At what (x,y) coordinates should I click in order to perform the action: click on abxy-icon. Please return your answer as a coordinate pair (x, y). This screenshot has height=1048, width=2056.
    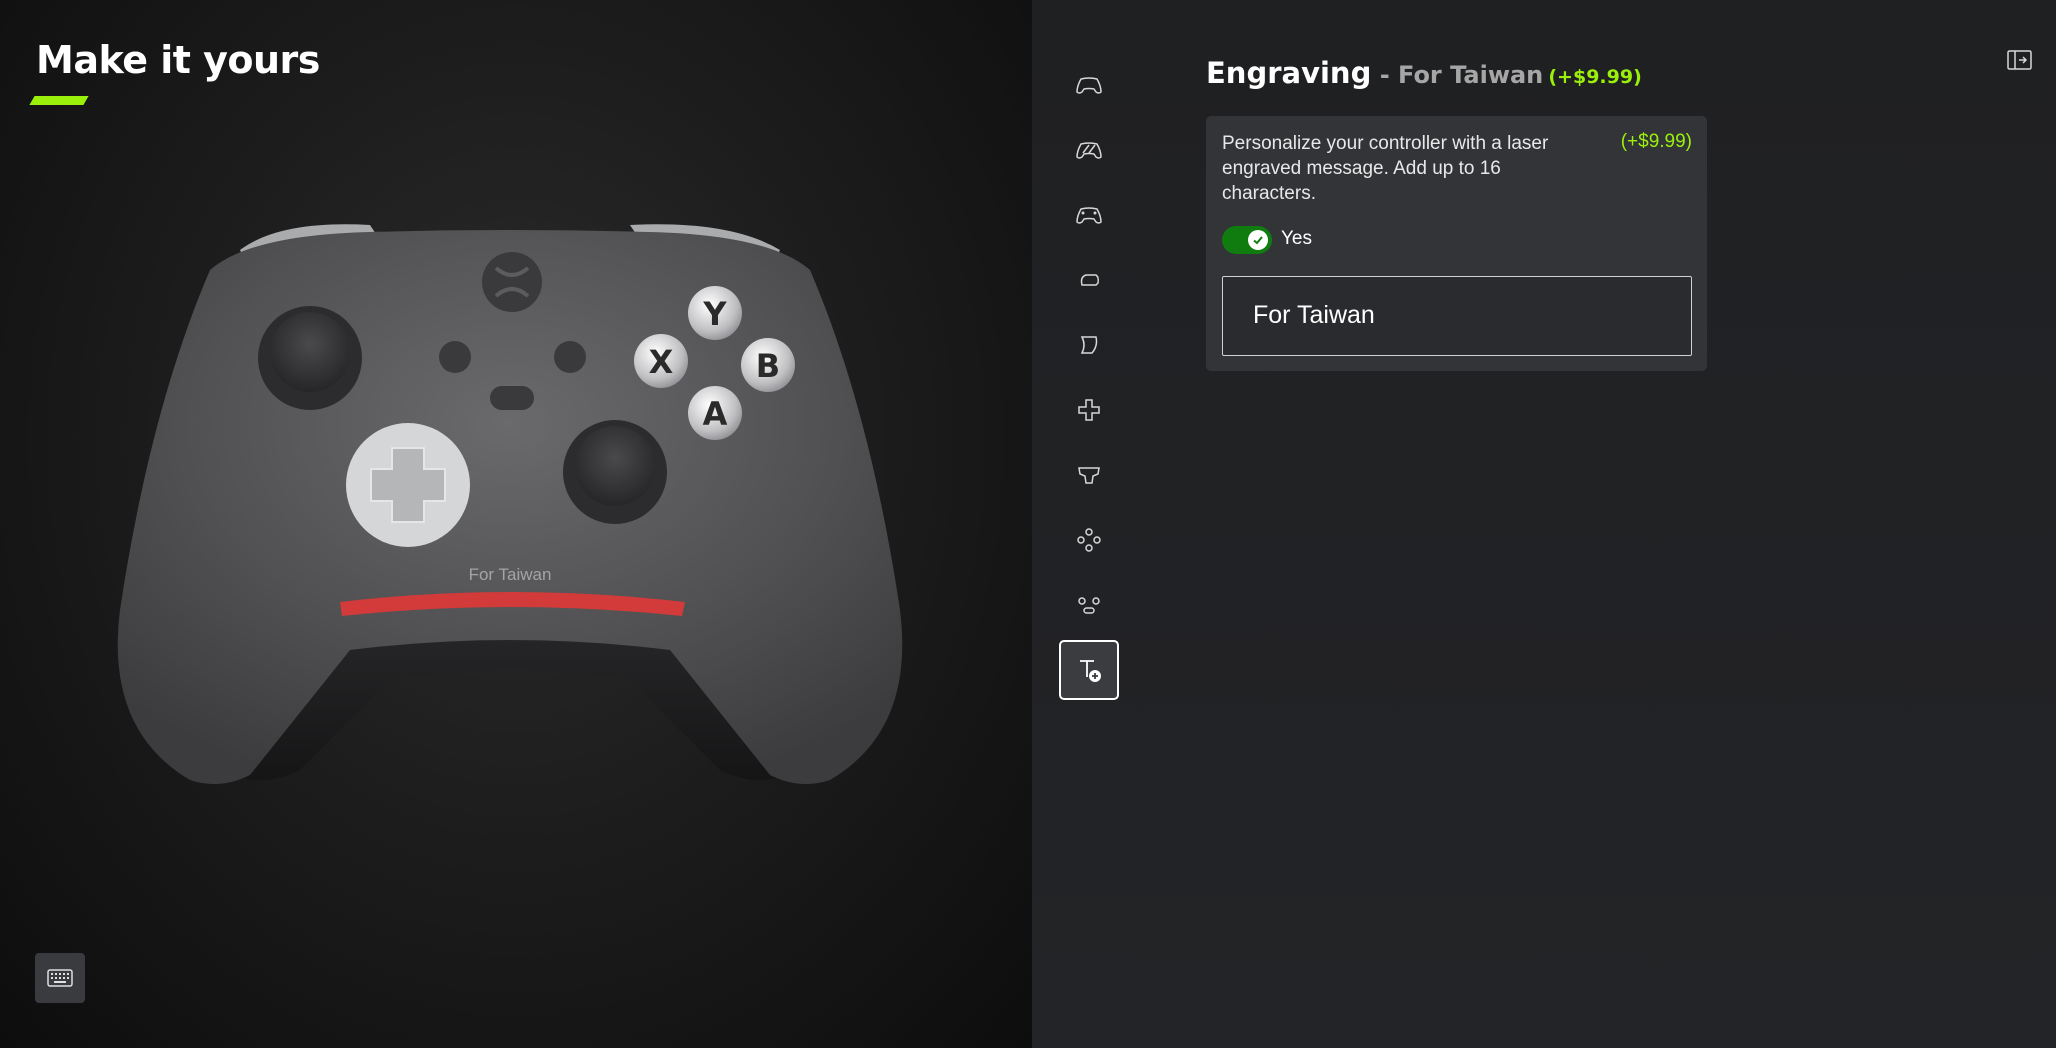
    Looking at the image, I should click on (1089, 540).